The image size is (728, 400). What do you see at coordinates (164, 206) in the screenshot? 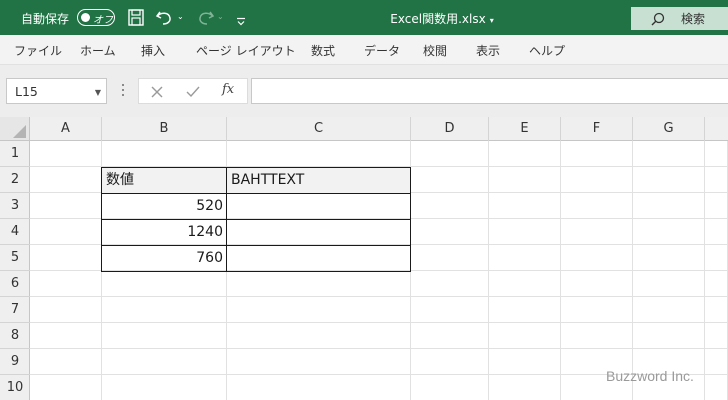
I see `table-cell-value: 520` at bounding box center [164, 206].